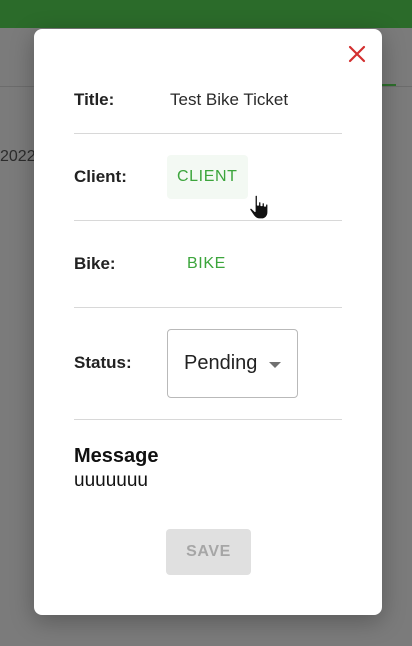 The width and height of the screenshot is (412, 646). I want to click on background-date-text: 2022, so click(18, 156).